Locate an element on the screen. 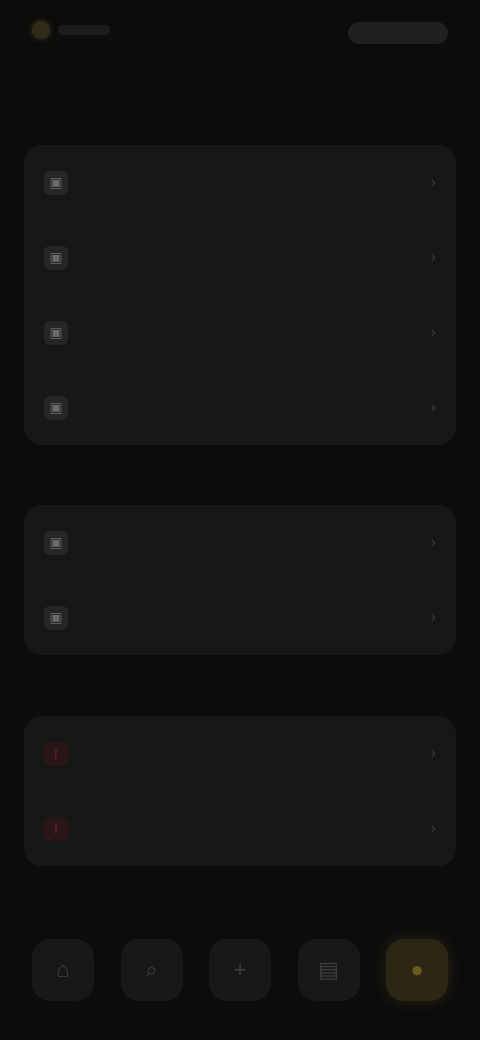  tab-add: + is located at coordinates (240, 970).